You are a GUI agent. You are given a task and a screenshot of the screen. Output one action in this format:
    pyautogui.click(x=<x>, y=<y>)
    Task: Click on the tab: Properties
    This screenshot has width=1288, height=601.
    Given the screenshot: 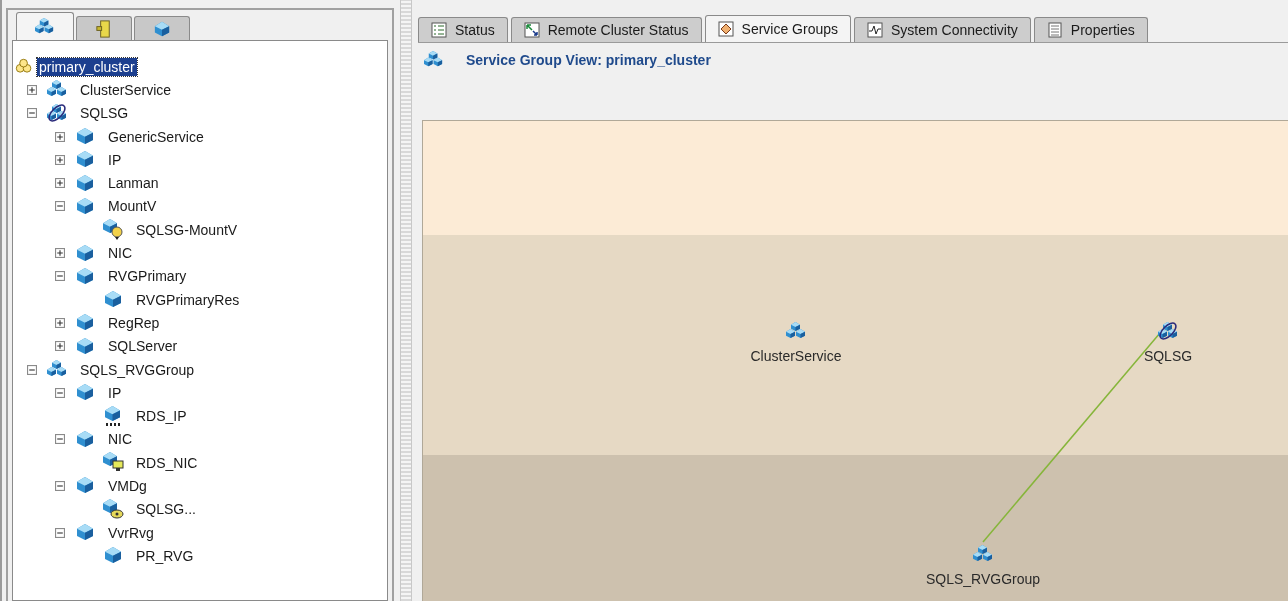 What is the action you would take?
    pyautogui.click(x=1090, y=29)
    